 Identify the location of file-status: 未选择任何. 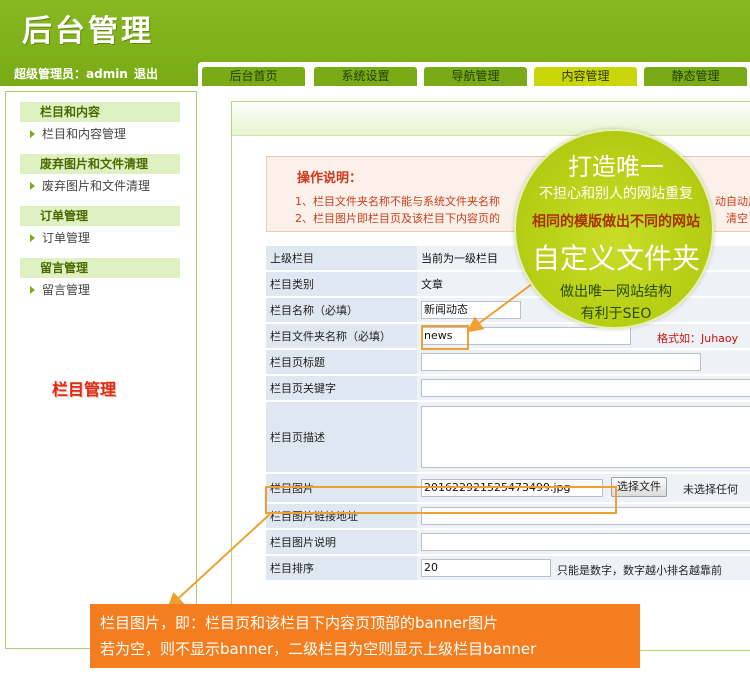
(710, 489).